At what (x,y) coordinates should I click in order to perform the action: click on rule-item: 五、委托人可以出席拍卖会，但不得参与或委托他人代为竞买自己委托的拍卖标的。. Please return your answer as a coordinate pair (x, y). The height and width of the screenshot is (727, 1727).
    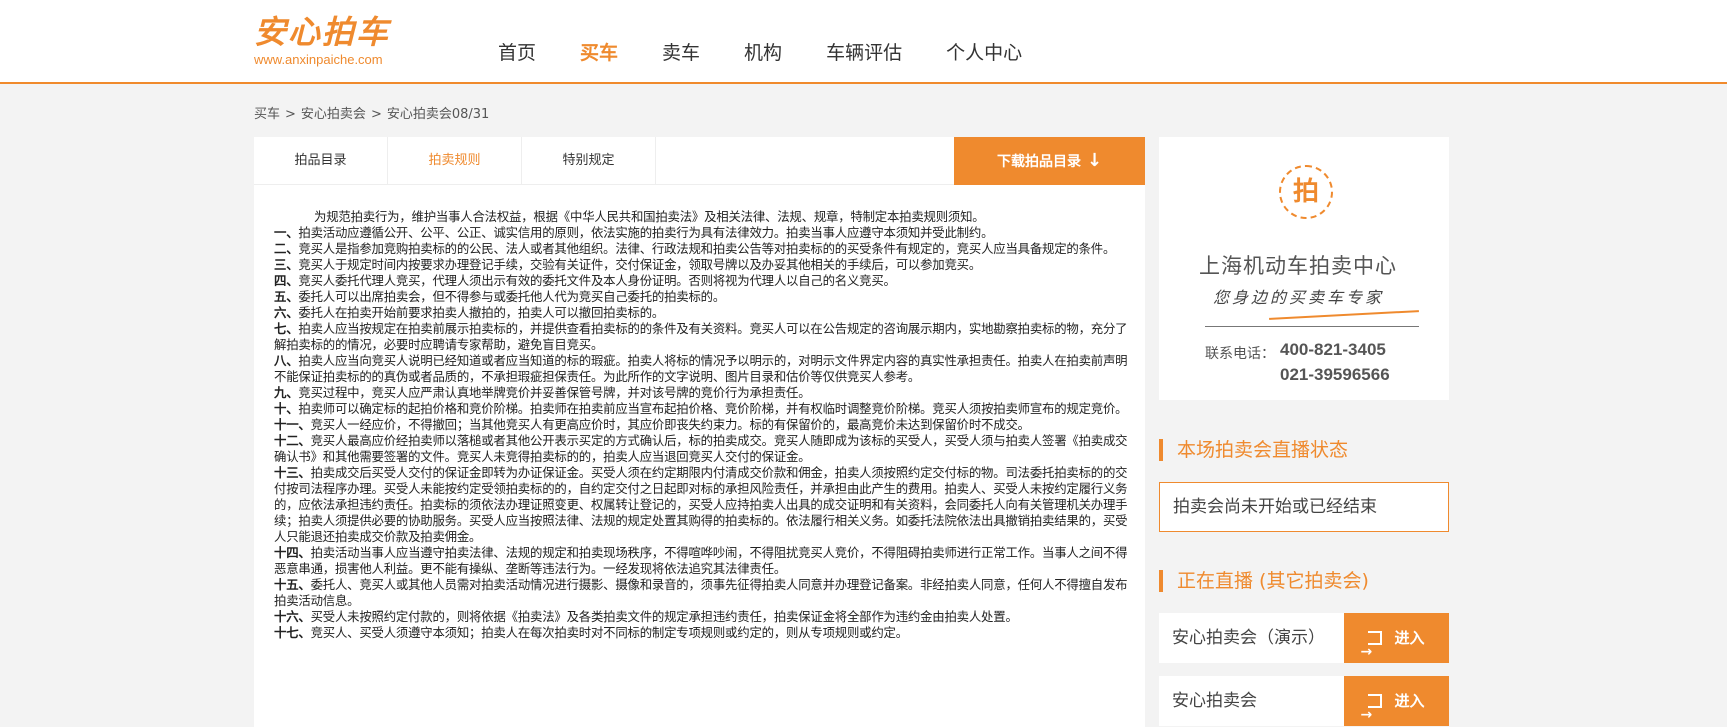
    Looking at the image, I should click on (702, 297).